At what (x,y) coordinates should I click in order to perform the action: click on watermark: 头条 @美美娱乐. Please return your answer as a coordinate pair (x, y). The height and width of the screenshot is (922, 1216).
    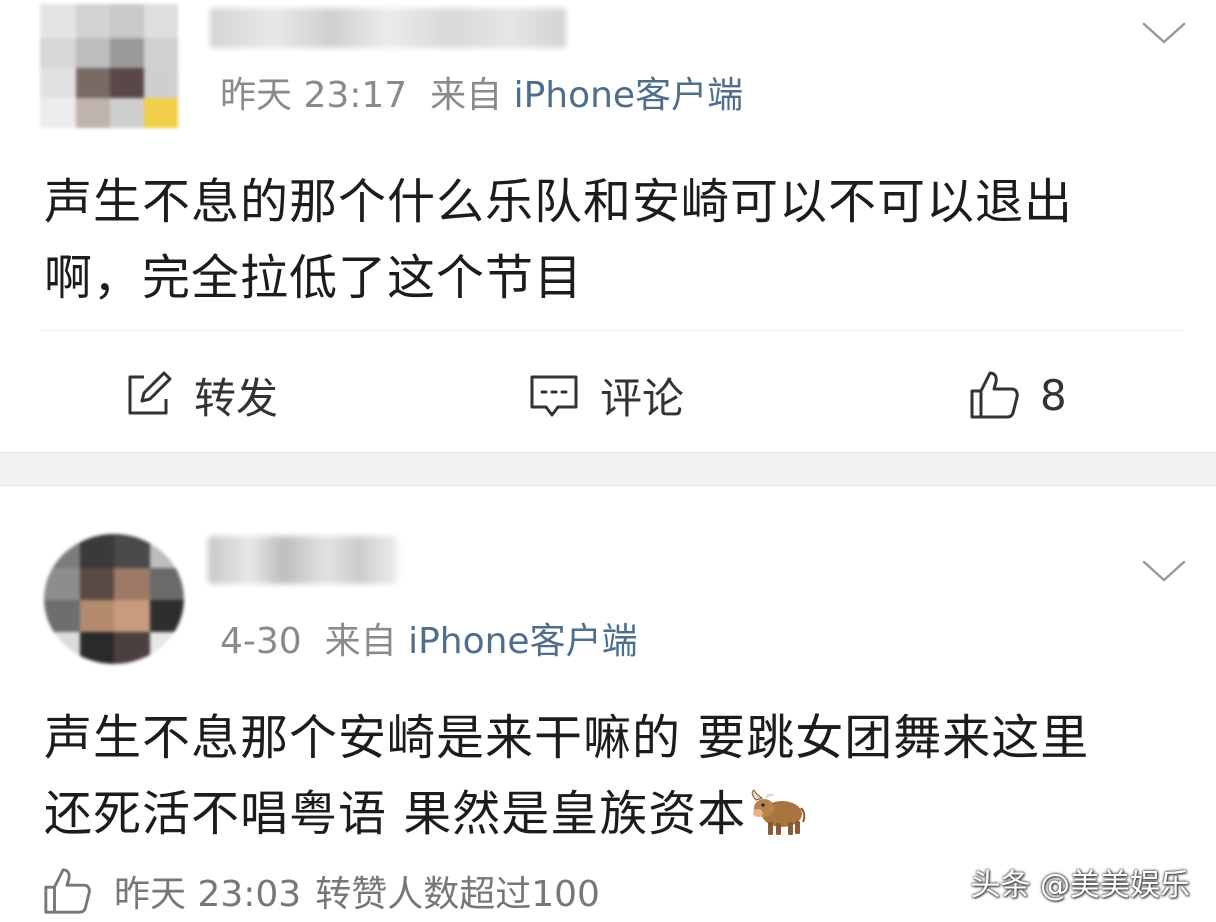
    Looking at the image, I should click on (1080, 885).